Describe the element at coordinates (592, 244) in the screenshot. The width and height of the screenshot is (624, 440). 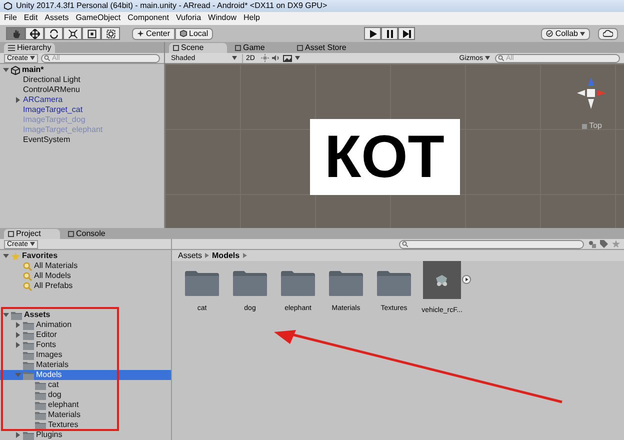
I see `filter-icon` at that location.